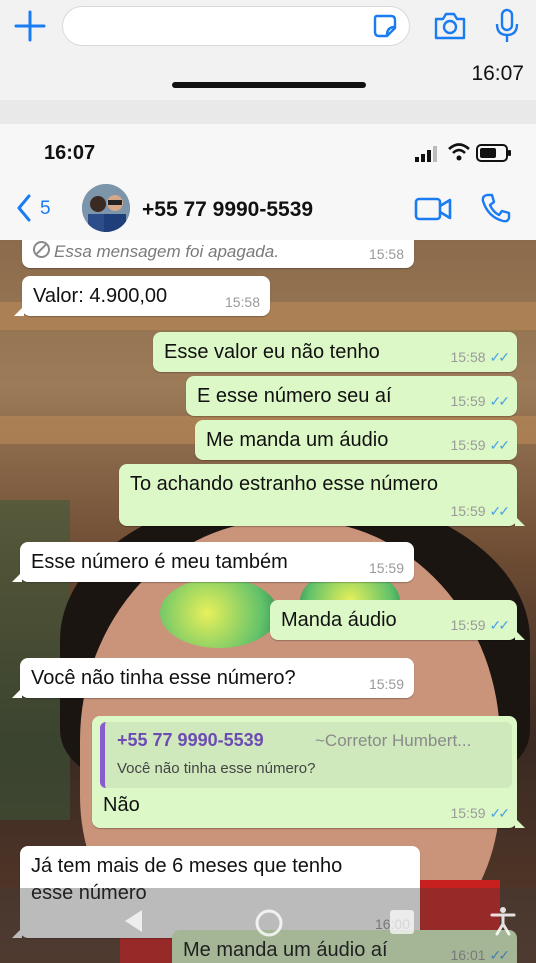  I want to click on plus-icon, so click(30, 26).